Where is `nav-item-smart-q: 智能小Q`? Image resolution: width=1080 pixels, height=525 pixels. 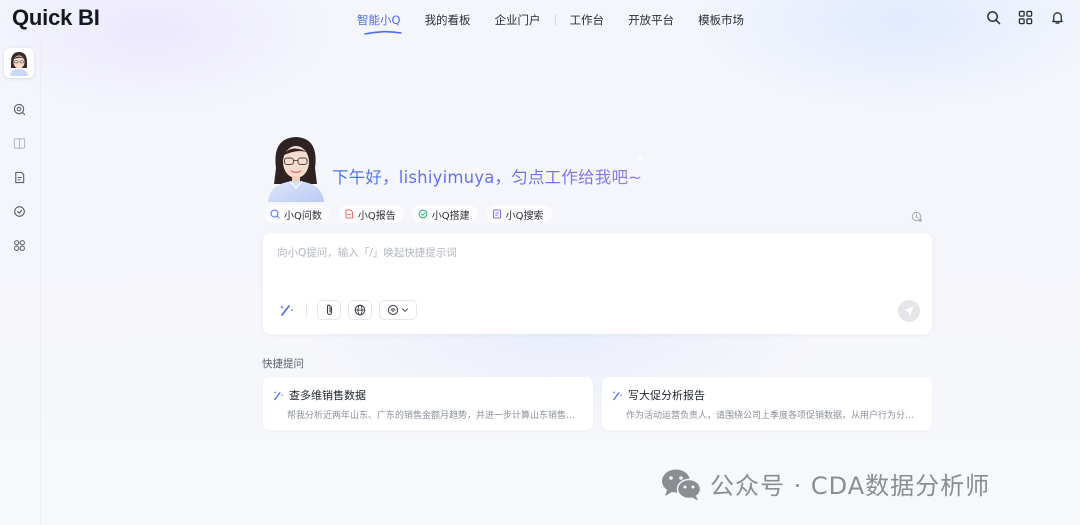 nav-item-smart-q: 智能小Q is located at coordinates (379, 23).